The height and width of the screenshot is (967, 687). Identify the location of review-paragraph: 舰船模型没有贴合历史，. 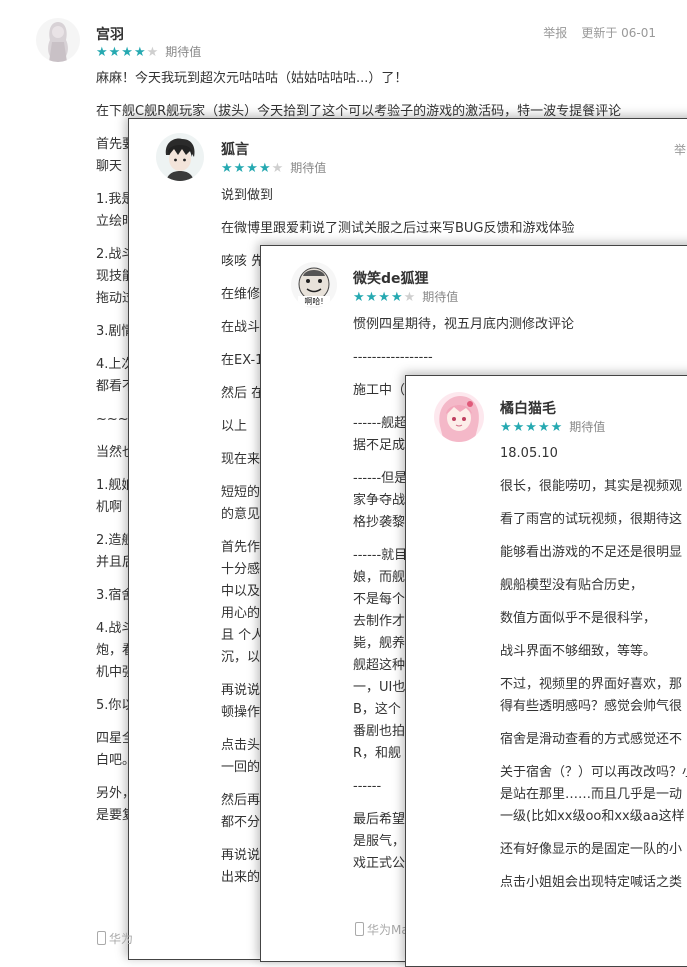
(572, 585).